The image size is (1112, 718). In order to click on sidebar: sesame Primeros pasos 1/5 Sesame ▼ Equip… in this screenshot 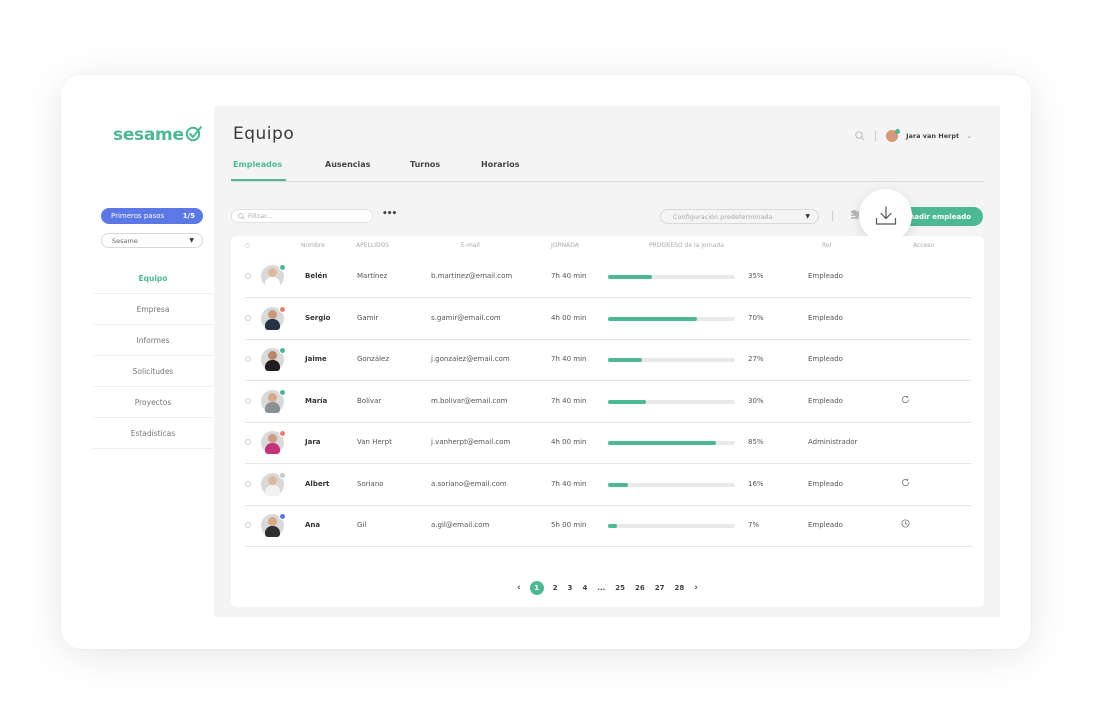, I will do `click(153, 362)`.